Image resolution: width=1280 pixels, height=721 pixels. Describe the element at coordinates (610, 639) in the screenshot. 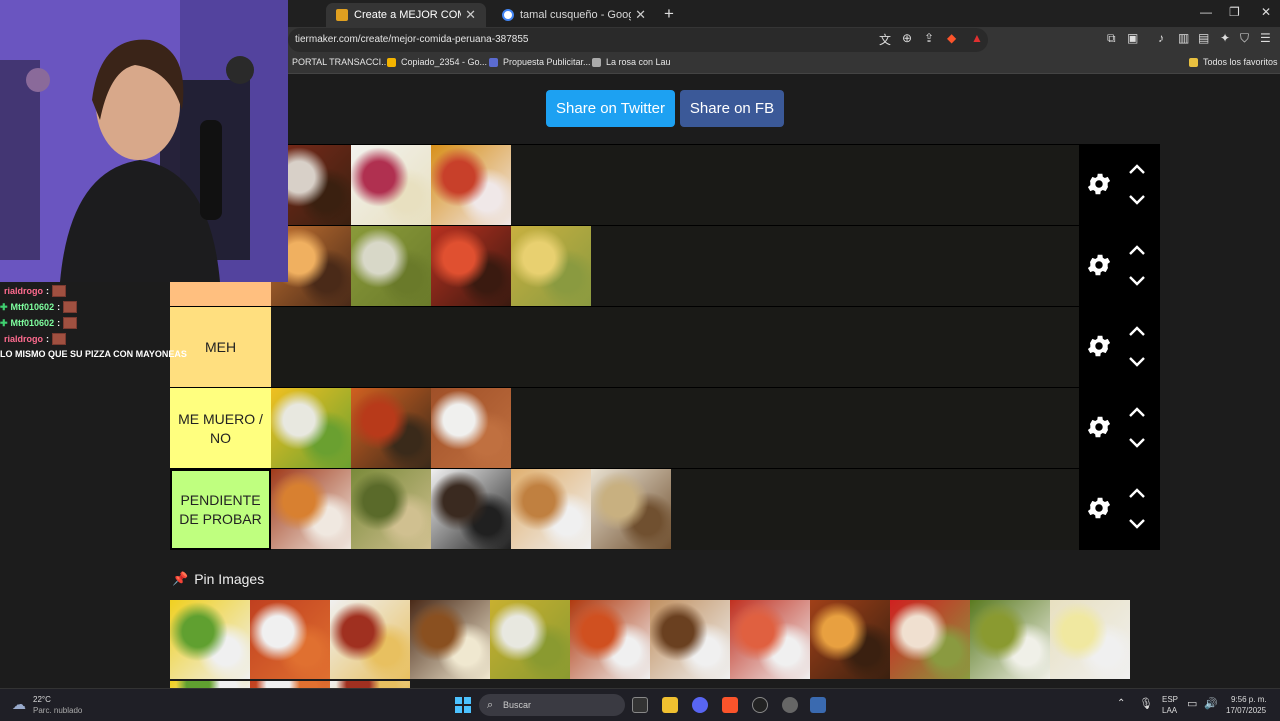

I see `carapulcra-image` at that location.